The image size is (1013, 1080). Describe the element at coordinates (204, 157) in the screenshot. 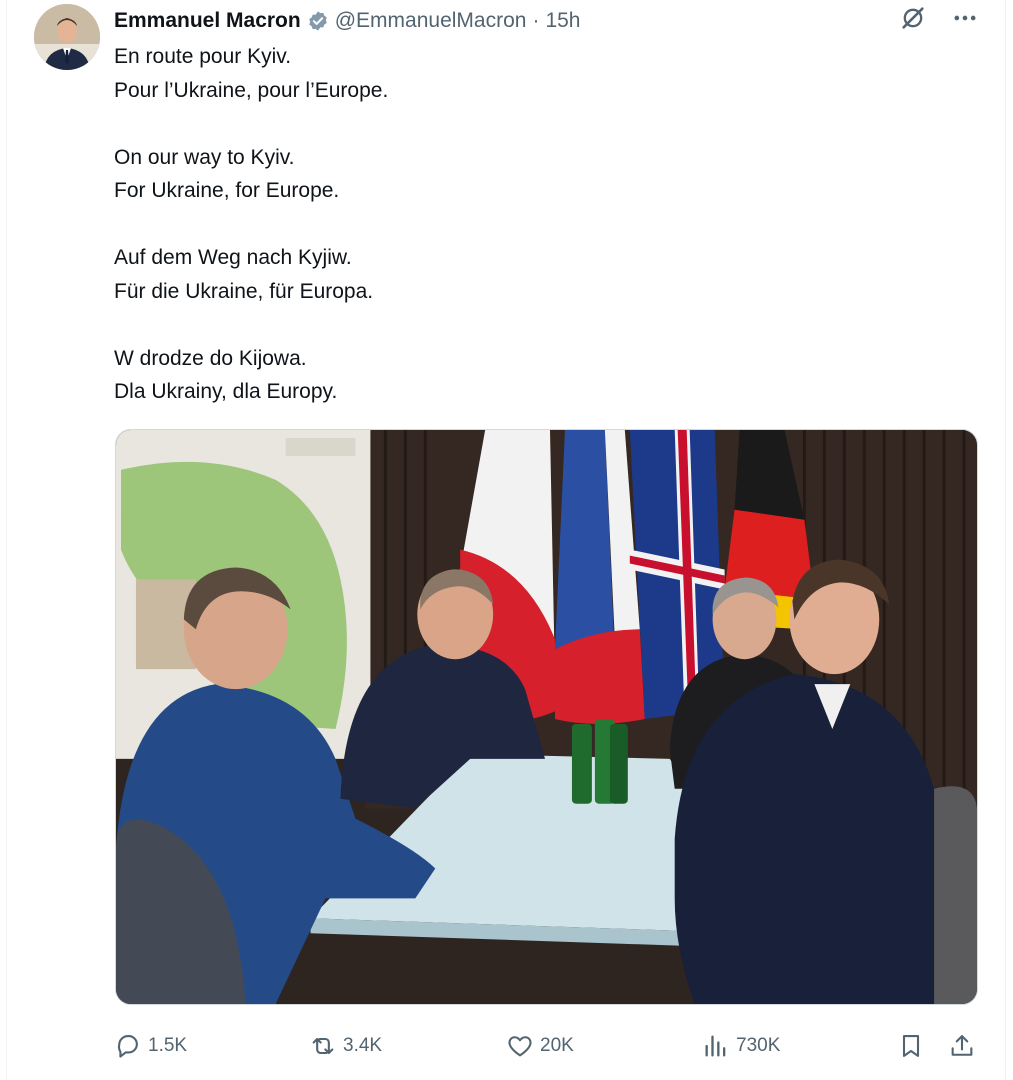

I see `tweet-line: On our way to Kyiv.` at that location.